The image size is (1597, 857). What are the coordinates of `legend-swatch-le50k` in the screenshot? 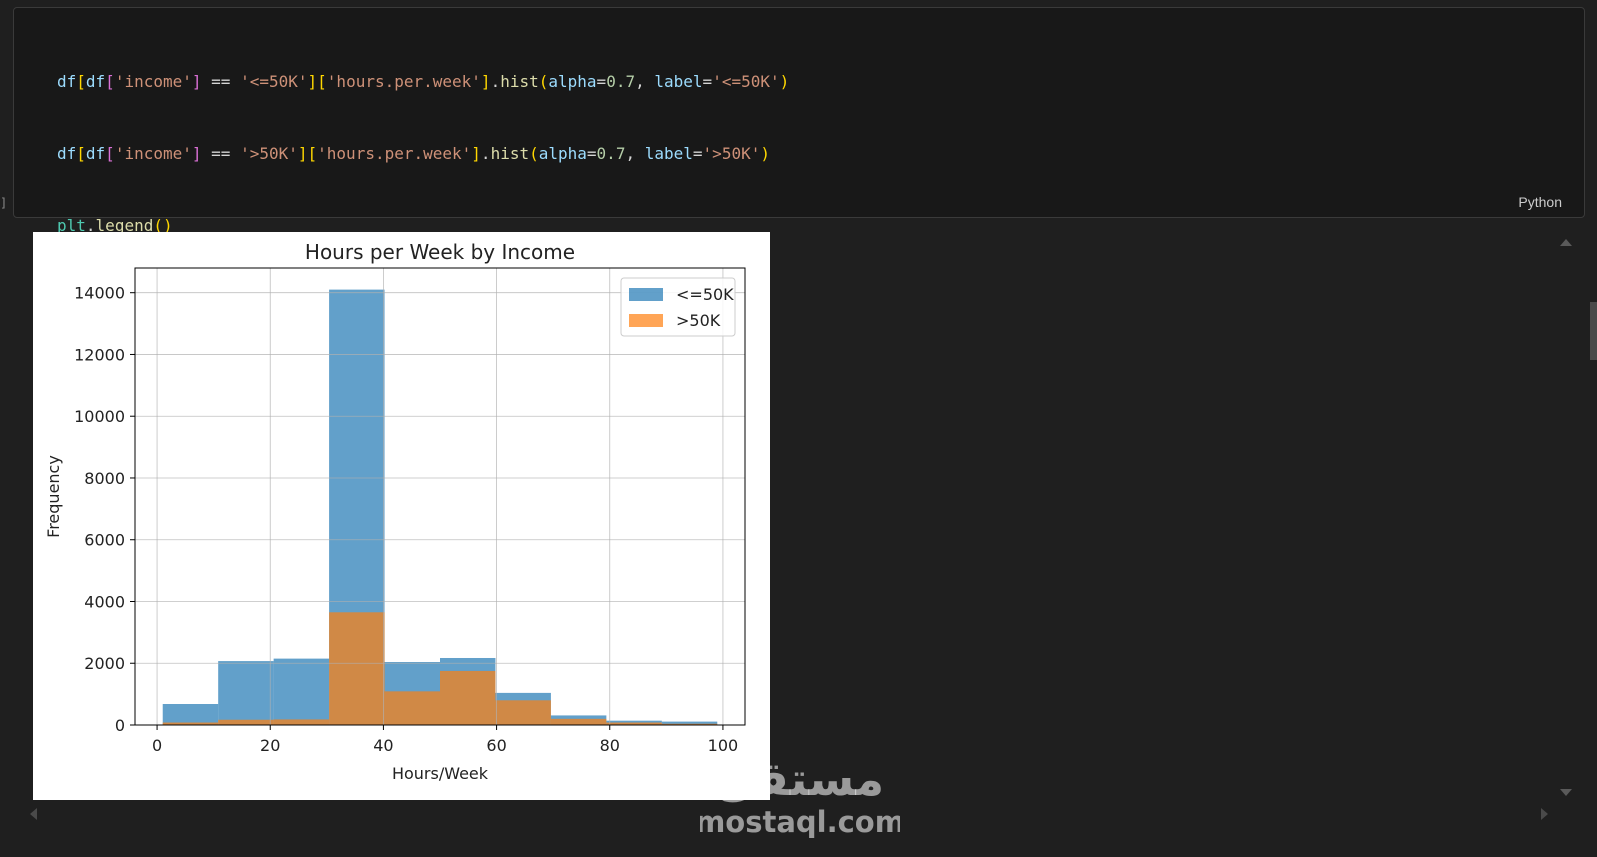 It's located at (646, 294).